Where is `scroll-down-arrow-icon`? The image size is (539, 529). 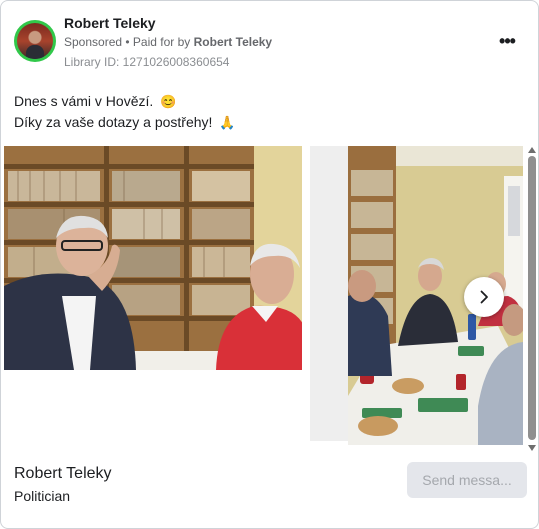 scroll-down-arrow-icon is located at coordinates (532, 448).